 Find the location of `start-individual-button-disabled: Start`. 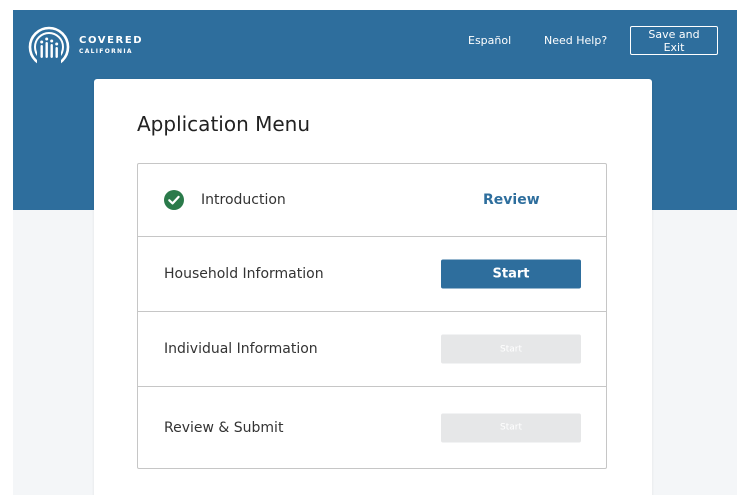

start-individual-button-disabled: Start is located at coordinates (511, 349).